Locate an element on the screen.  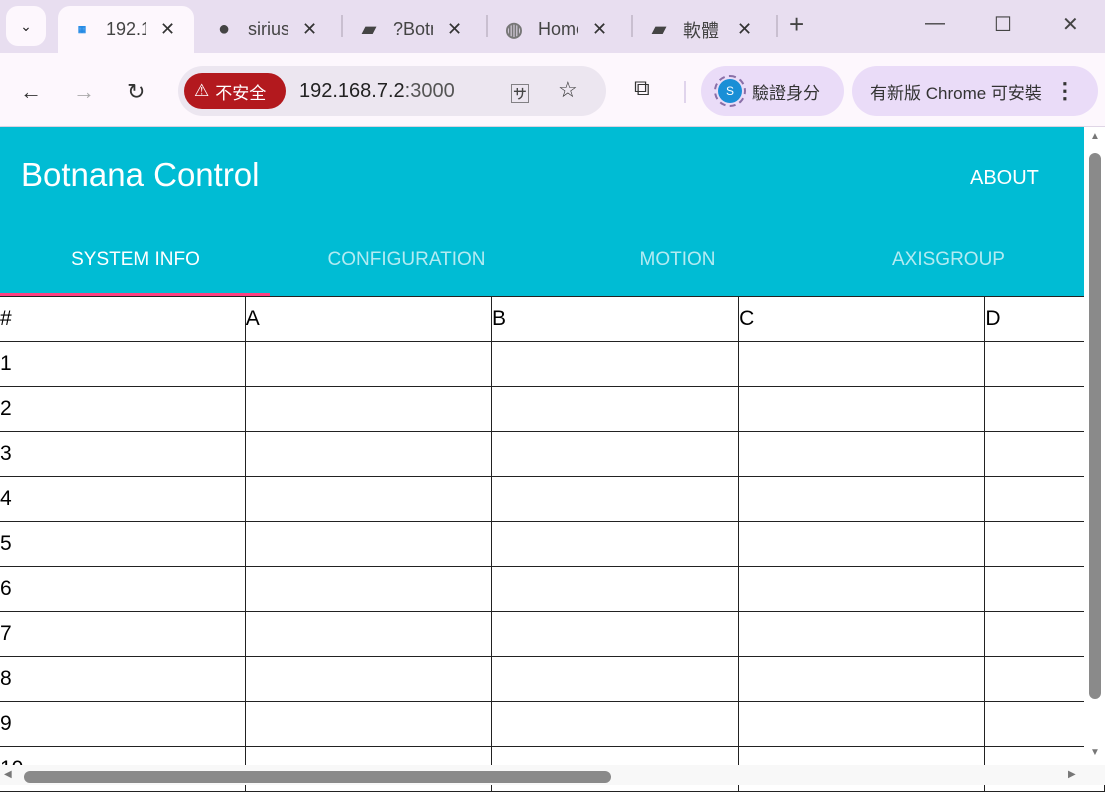
about-button: ABOUT is located at coordinates (1004, 178).